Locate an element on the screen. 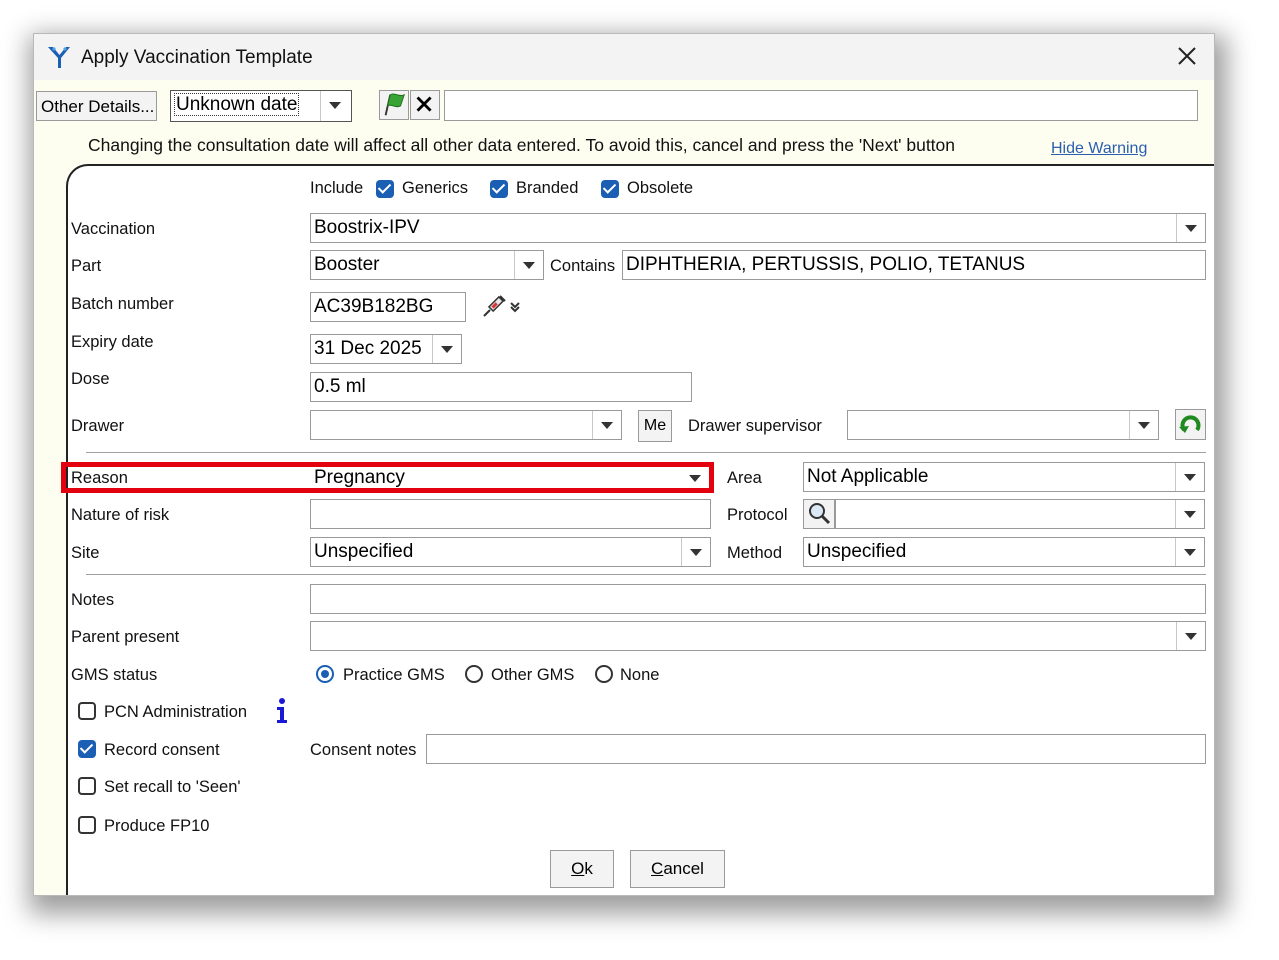 The height and width of the screenshot is (960, 1279). method-select: Unspecified is located at coordinates (1004, 552).